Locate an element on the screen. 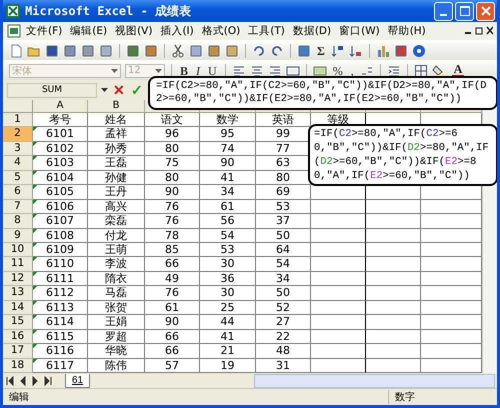 The image size is (500, 408). minimize-icon is located at coordinates (443, 15).